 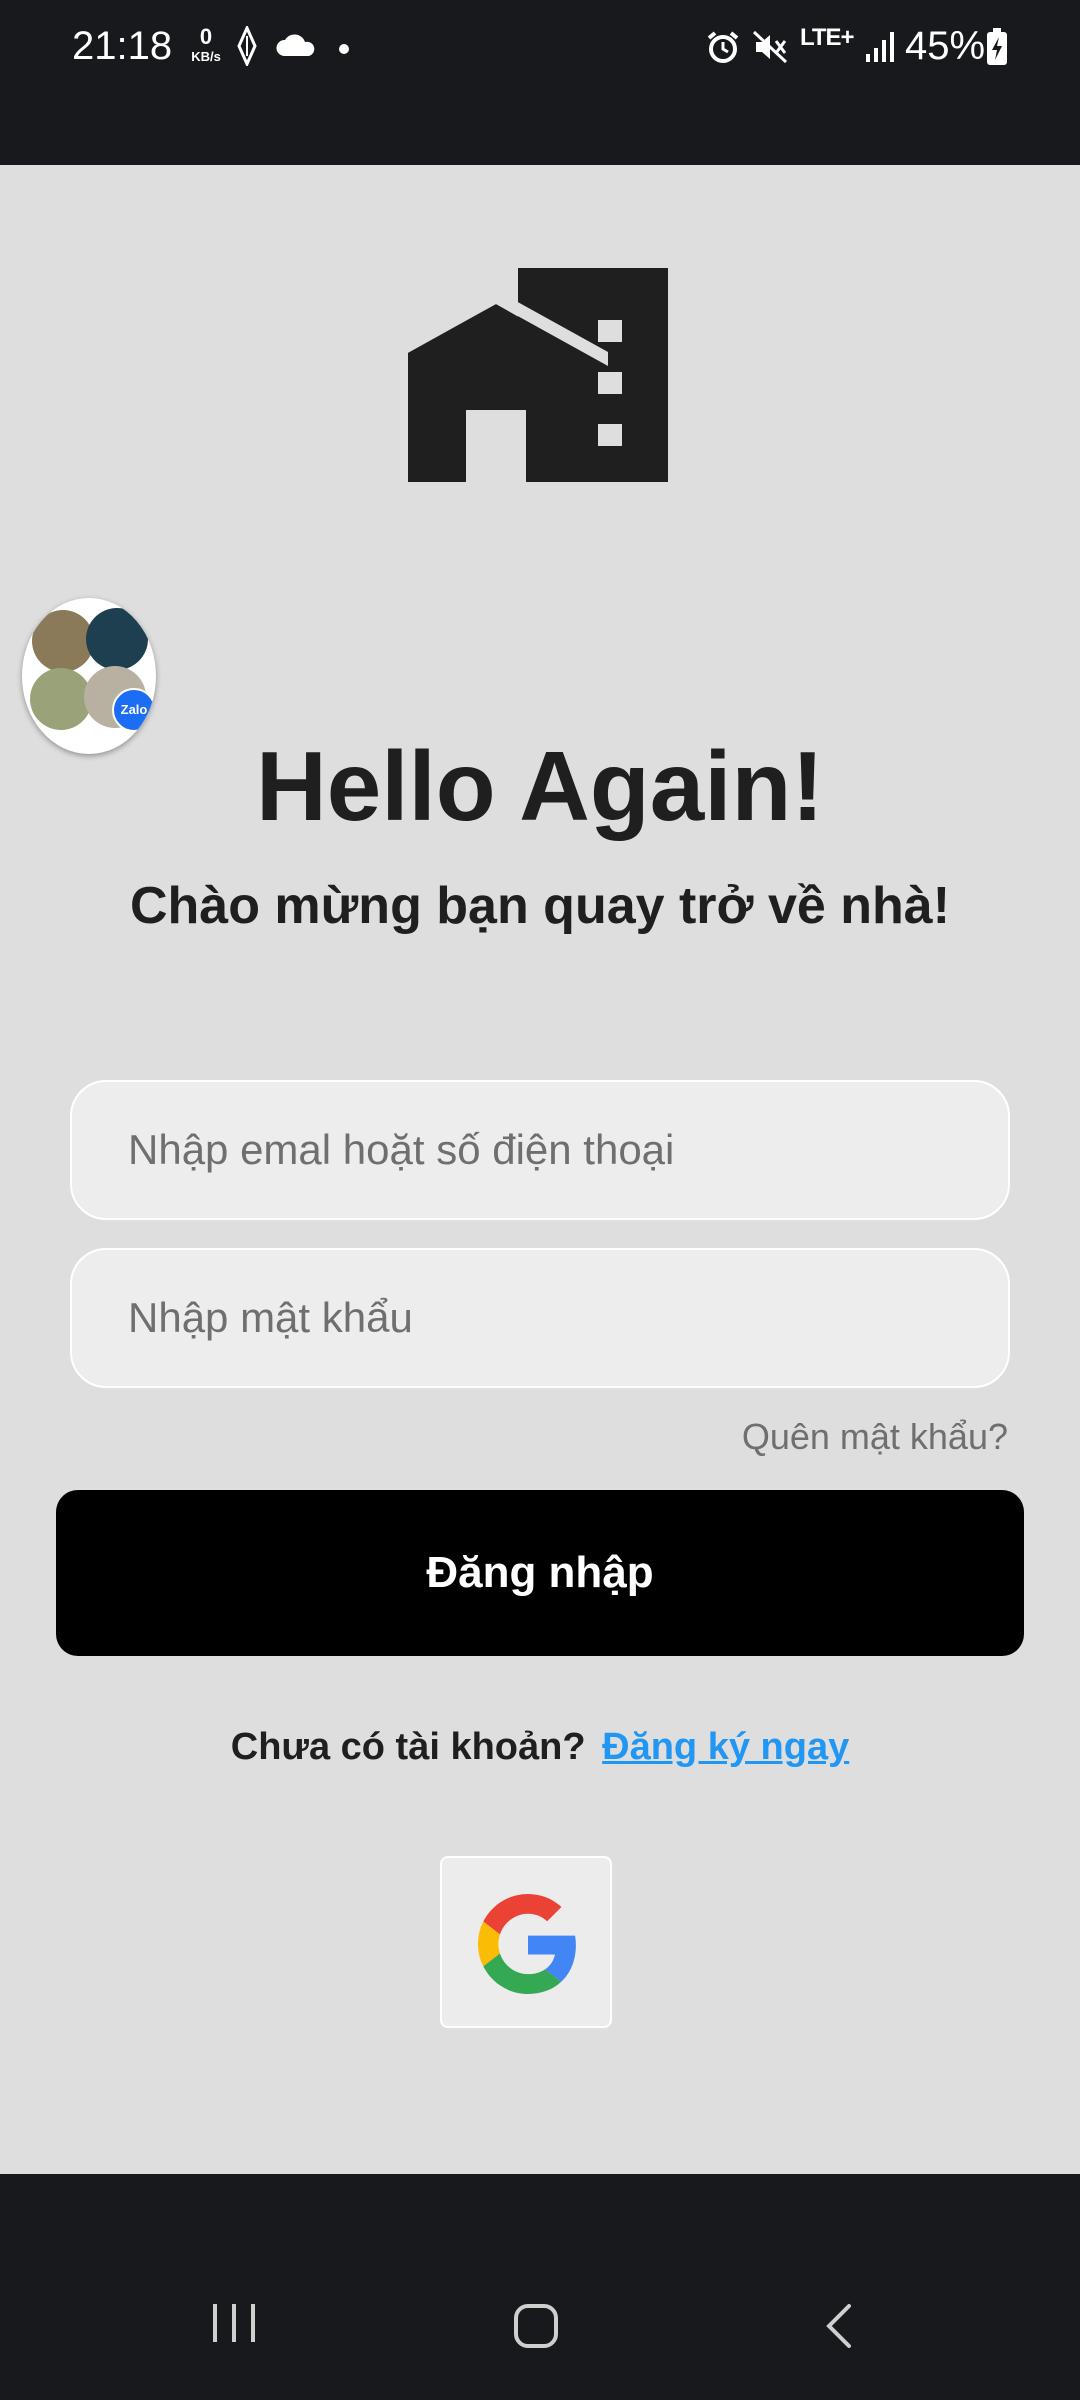 What do you see at coordinates (344, 51) in the screenshot?
I see `dot-icon` at bounding box center [344, 51].